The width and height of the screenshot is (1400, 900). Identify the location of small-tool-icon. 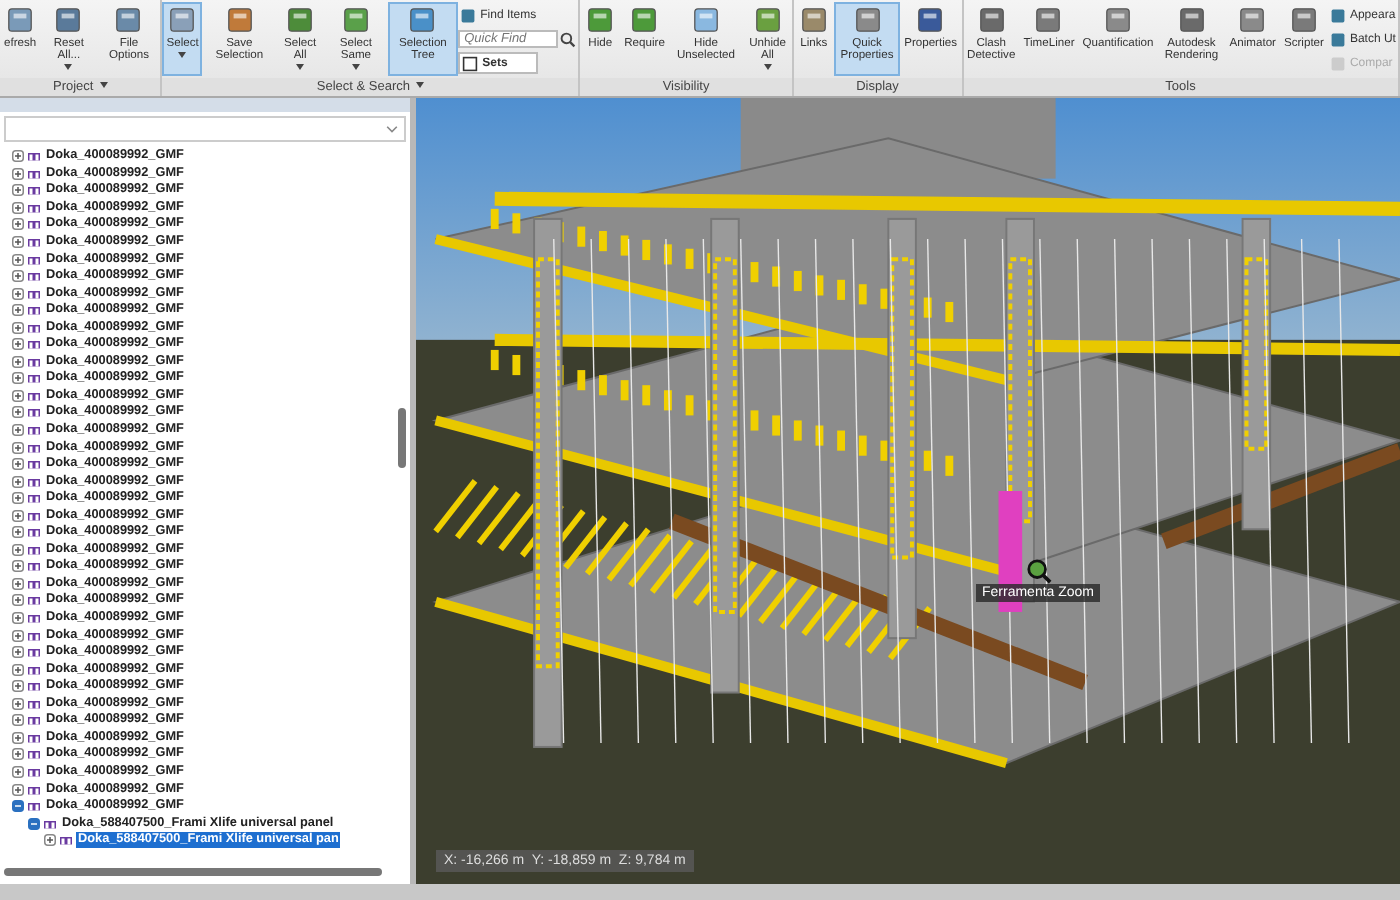
(468, 15).